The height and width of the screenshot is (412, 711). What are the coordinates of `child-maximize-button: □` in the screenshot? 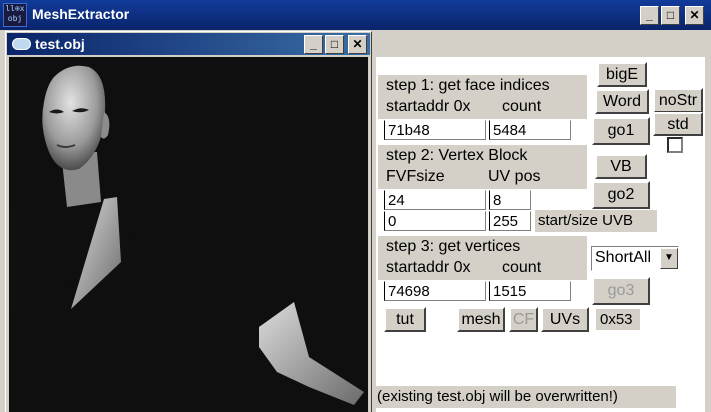 It's located at (334, 44).